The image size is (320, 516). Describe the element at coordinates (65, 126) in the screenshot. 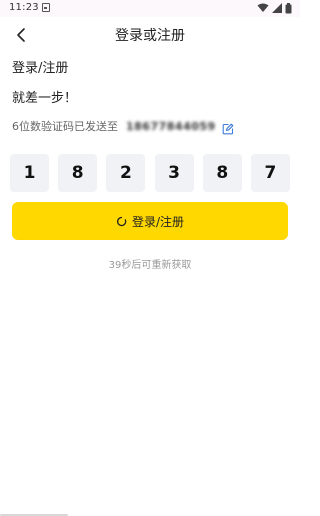

I see `code-sent-text: 6位数验证码已发送至` at that location.